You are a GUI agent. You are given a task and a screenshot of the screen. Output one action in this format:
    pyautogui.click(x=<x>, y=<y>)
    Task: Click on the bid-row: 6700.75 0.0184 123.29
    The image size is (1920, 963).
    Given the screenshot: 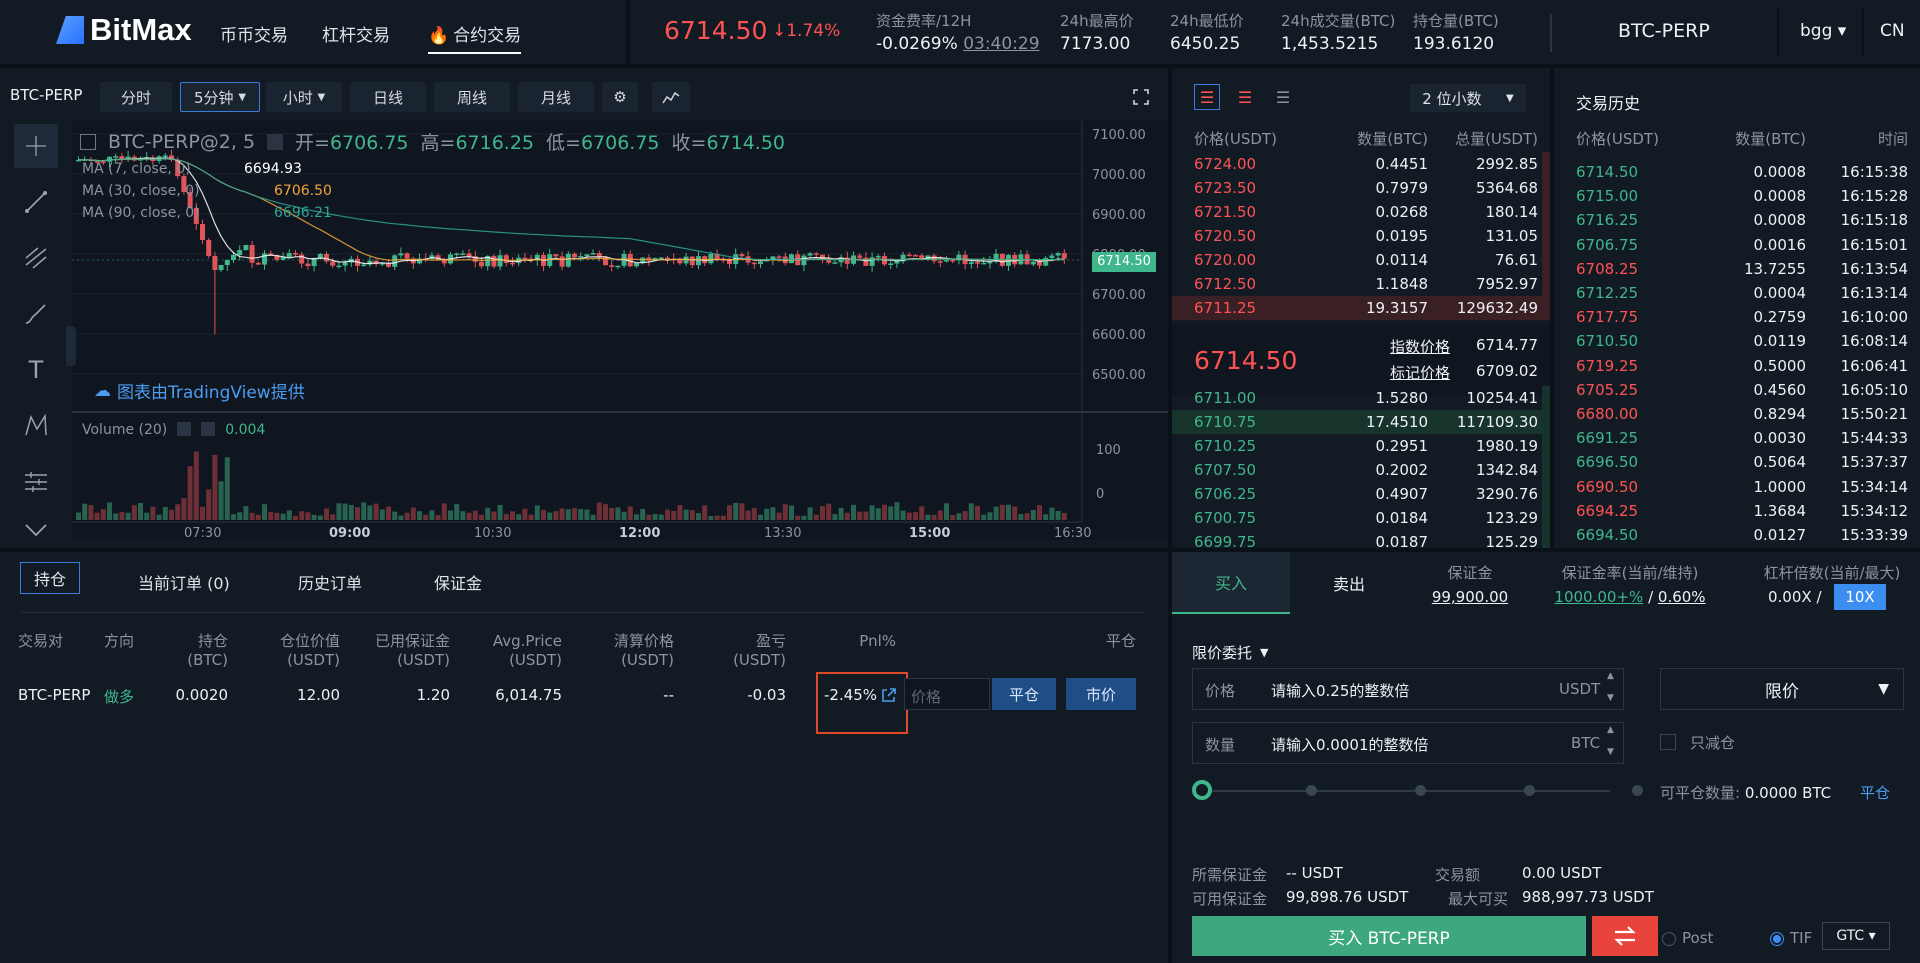 What is the action you would take?
    pyautogui.click(x=1361, y=518)
    